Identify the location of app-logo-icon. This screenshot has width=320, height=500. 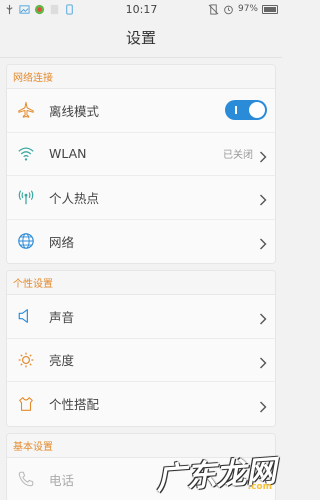
(39, 9).